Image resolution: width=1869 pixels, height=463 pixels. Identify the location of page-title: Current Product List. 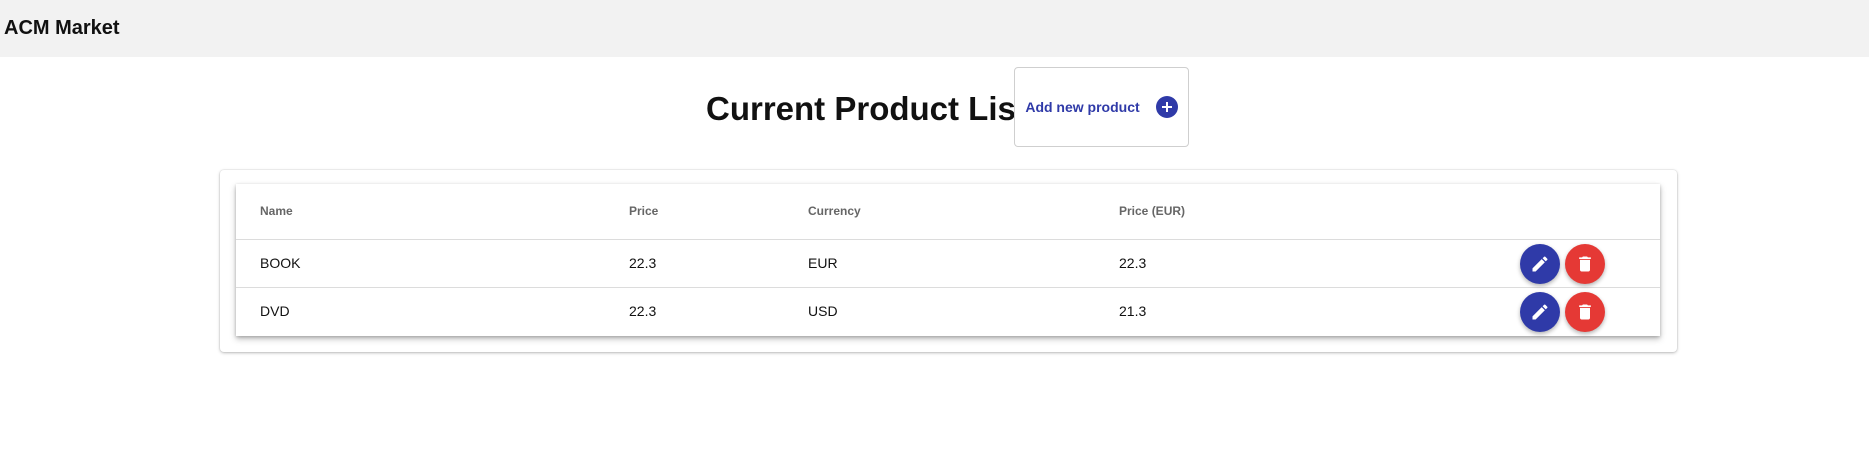
(866, 108).